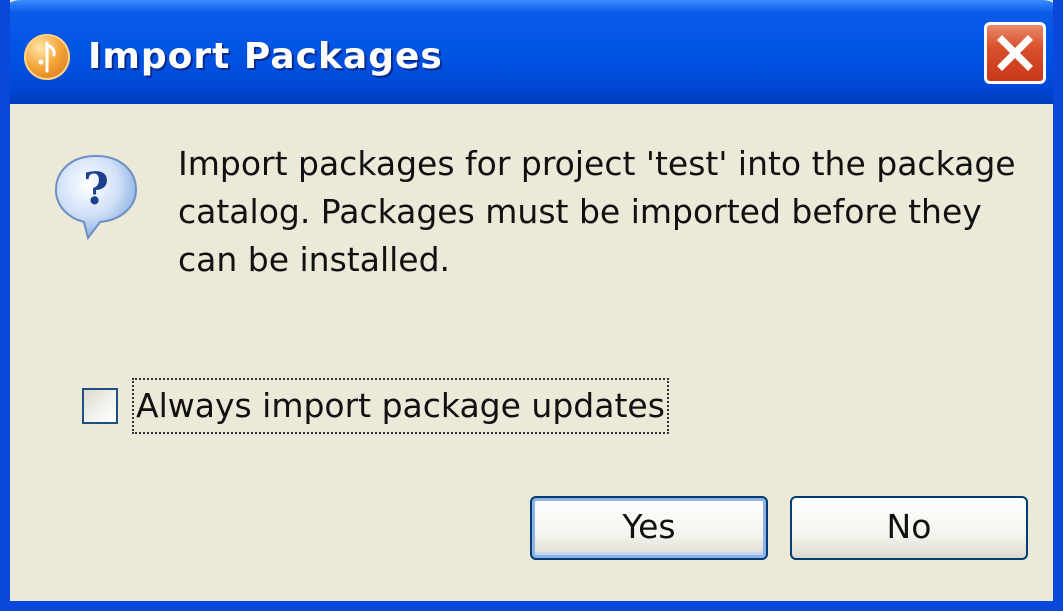  Describe the element at coordinates (100, 406) in the screenshot. I see `always-import-checkbox` at that location.